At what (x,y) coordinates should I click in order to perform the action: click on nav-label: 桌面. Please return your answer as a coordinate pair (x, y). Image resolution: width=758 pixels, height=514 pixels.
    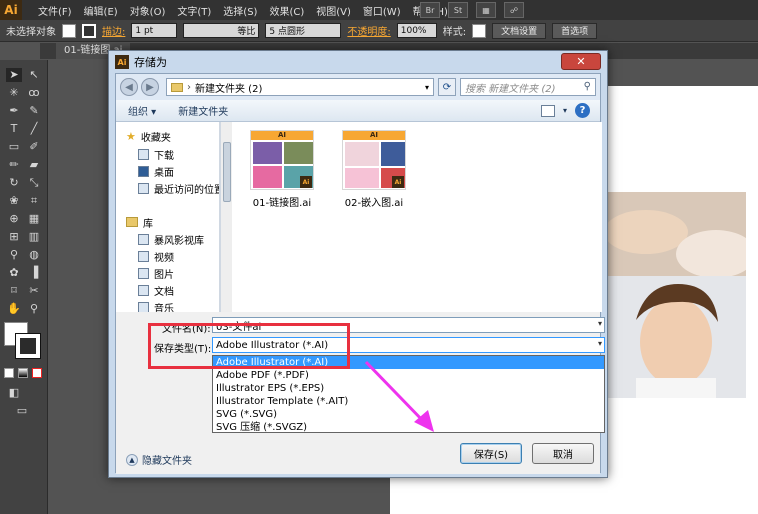
    Looking at the image, I should click on (164, 173).